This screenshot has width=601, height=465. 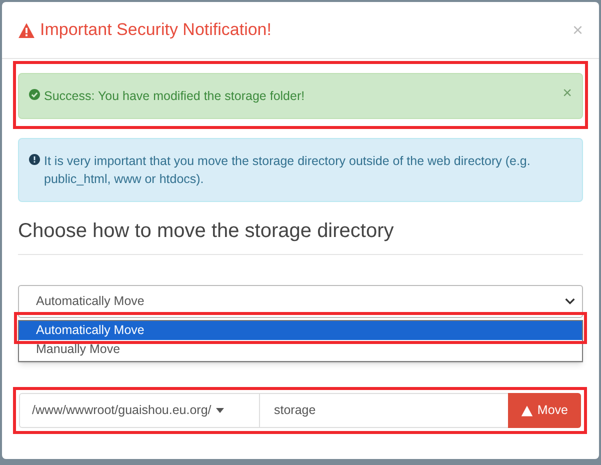 What do you see at coordinates (570, 301) in the screenshot?
I see `chevron-down-icon` at bounding box center [570, 301].